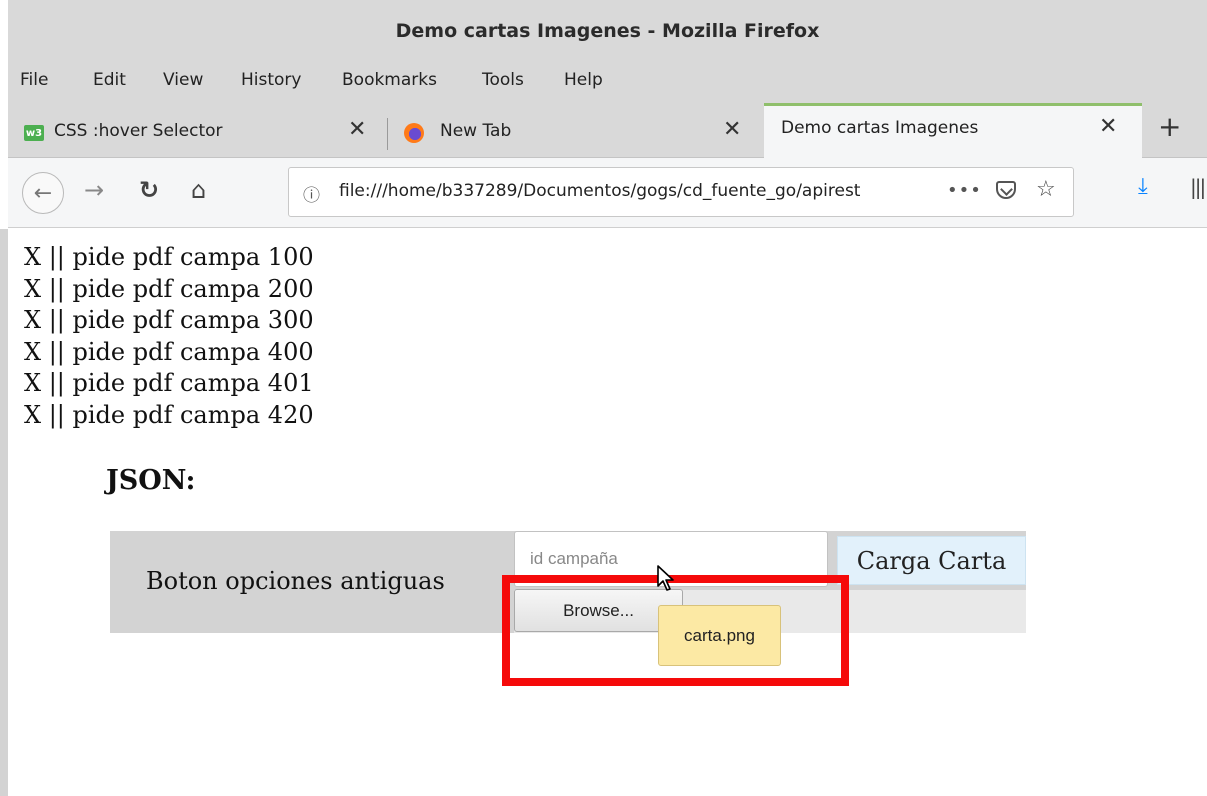 Image resolution: width=1207 pixels, height=796 pixels. I want to click on carga-carta-button: Carga Carta, so click(931, 560).